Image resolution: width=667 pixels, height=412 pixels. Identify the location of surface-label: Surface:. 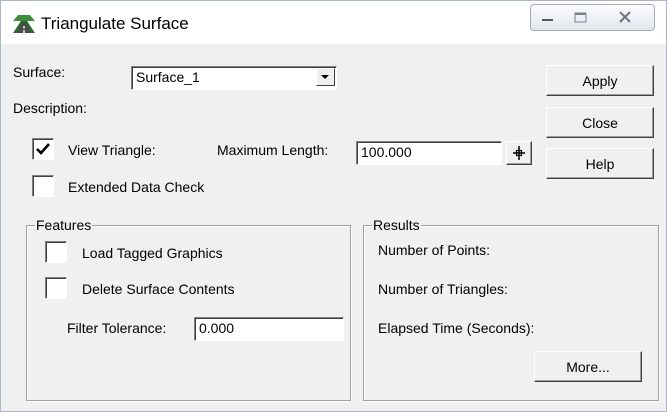
(39, 72).